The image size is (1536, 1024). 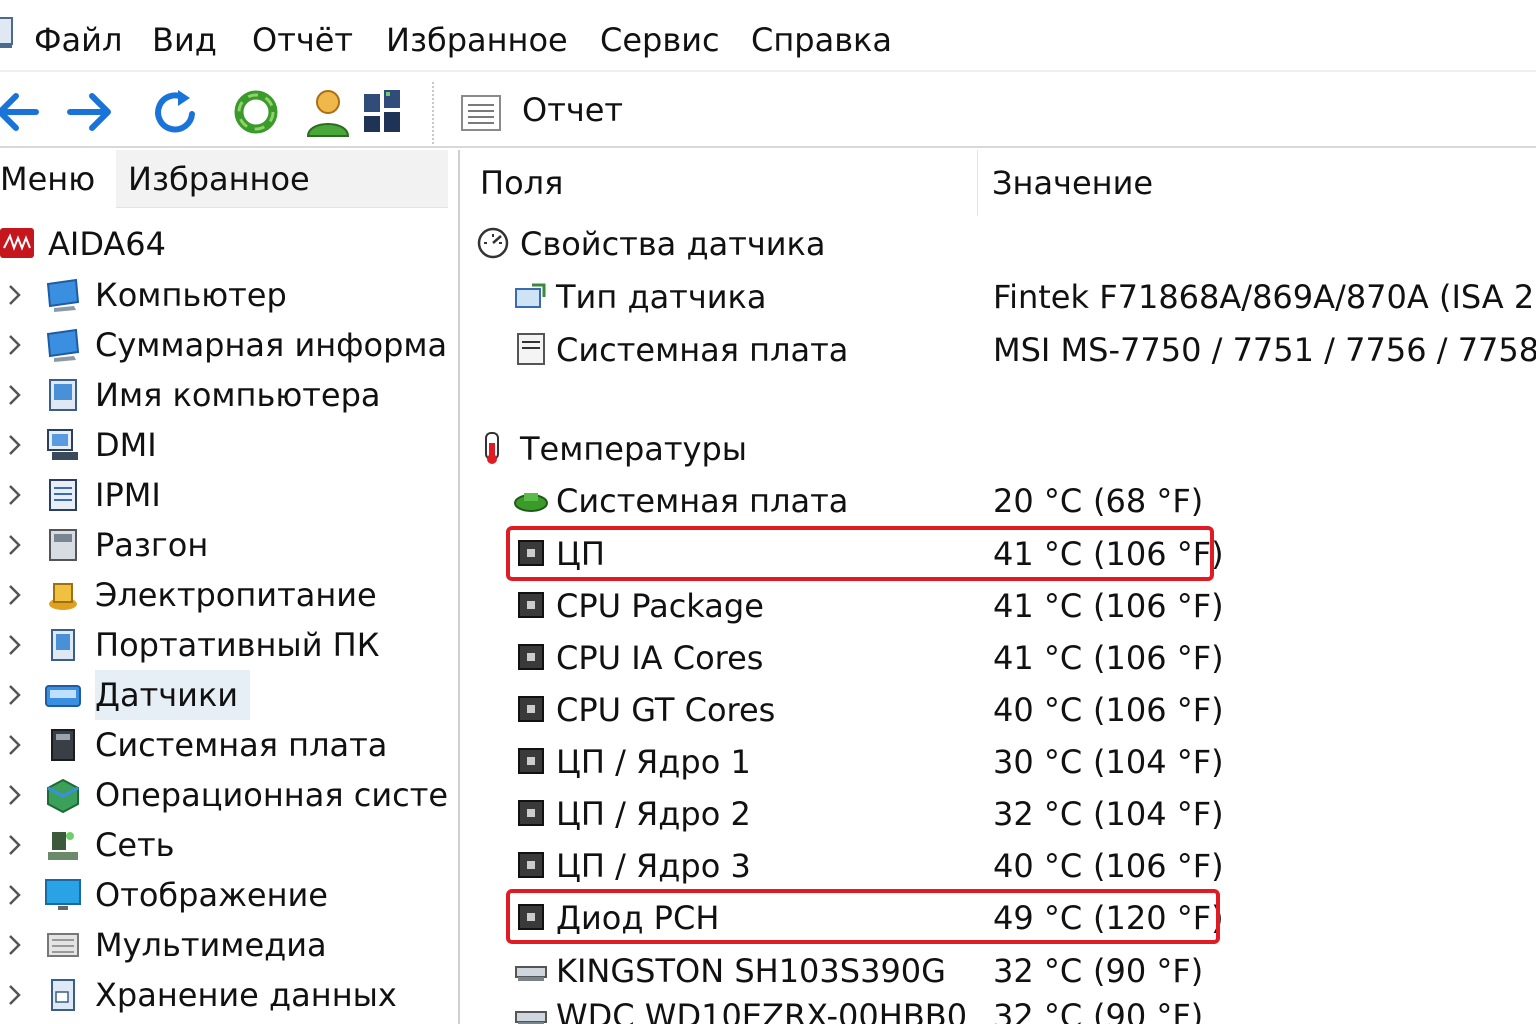 I want to click on display-icon, so click(x=63, y=894).